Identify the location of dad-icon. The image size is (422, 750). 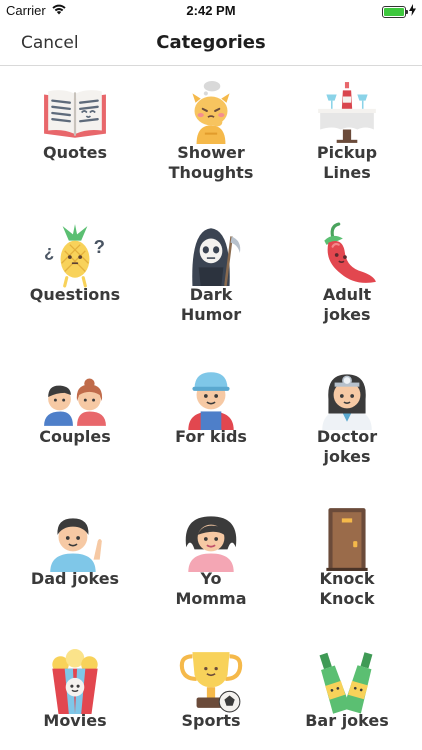
(75, 539).